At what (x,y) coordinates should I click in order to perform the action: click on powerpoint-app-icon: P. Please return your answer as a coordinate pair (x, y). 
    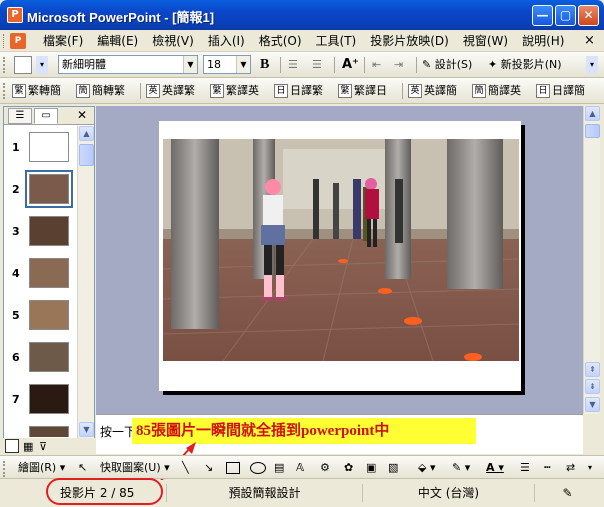
    Looking at the image, I should click on (15, 15).